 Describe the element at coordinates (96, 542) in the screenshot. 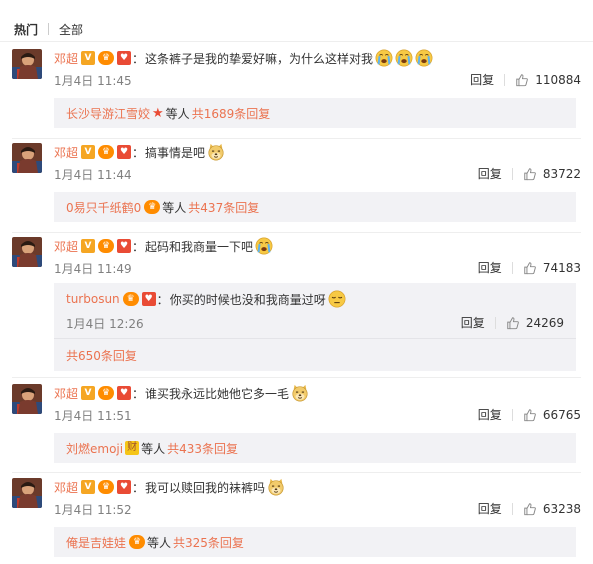

I see `reply-summary-user: 俺是吉娃娃` at that location.